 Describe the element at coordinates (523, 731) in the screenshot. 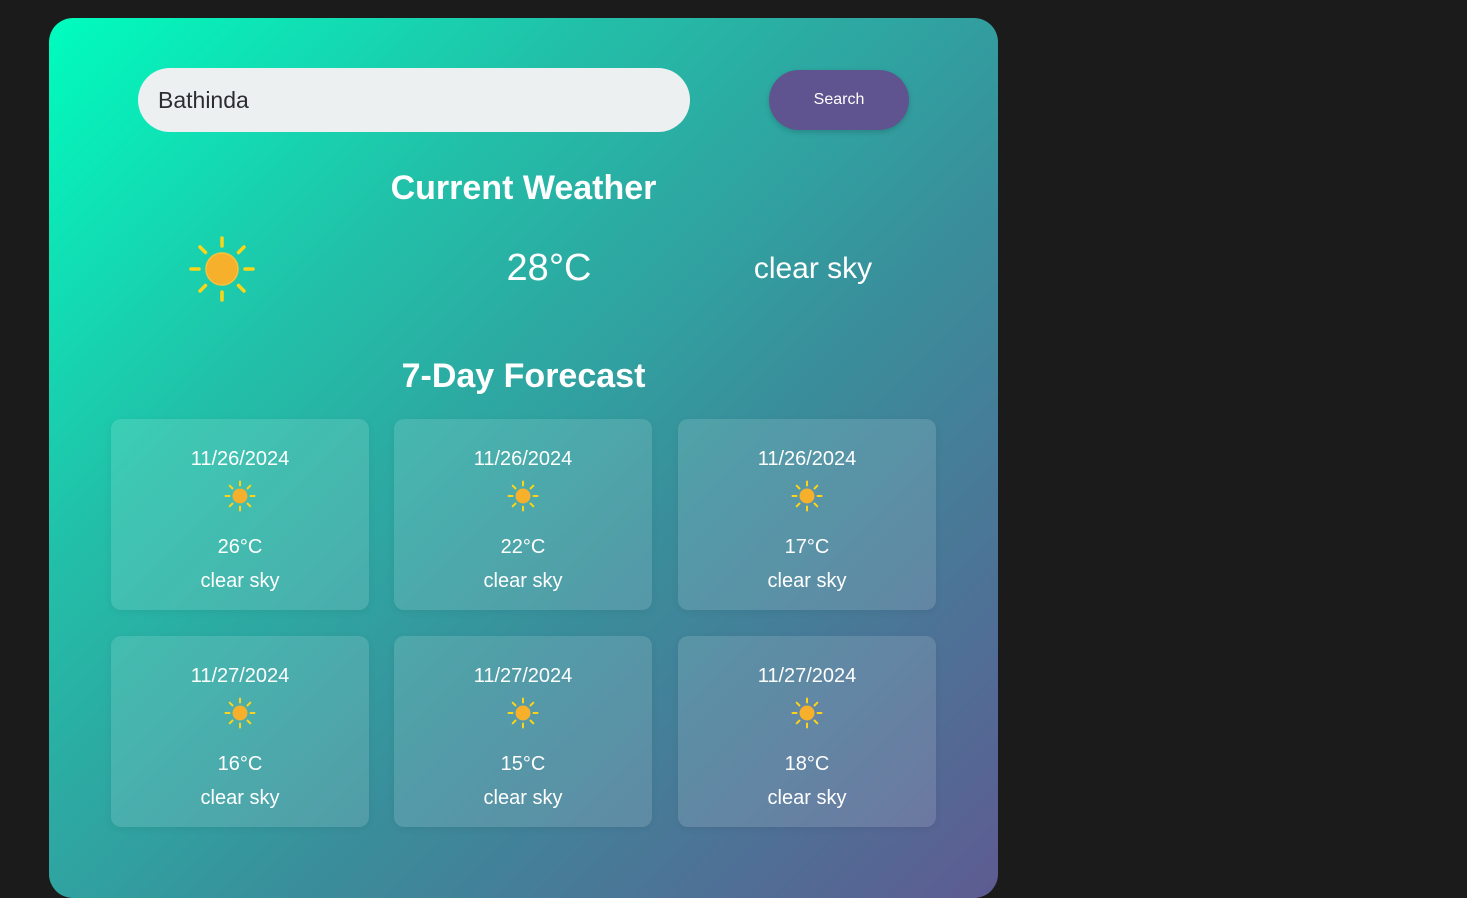

I see `forecast-card: 11/27/2024 15°C clear sky` at that location.